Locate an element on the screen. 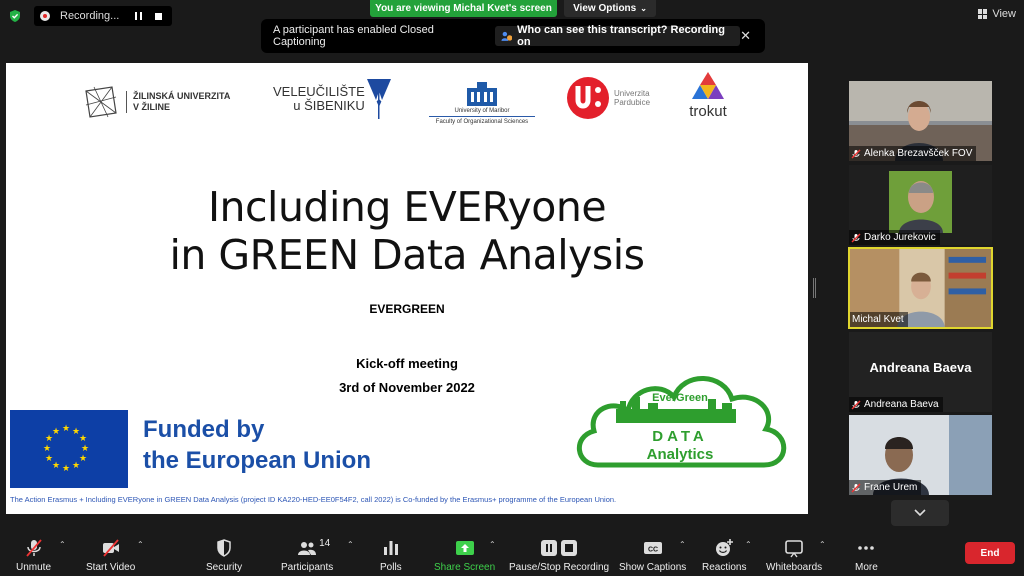 This screenshot has width=1024, height=576. view-button-label: View is located at coordinates (1004, 14).